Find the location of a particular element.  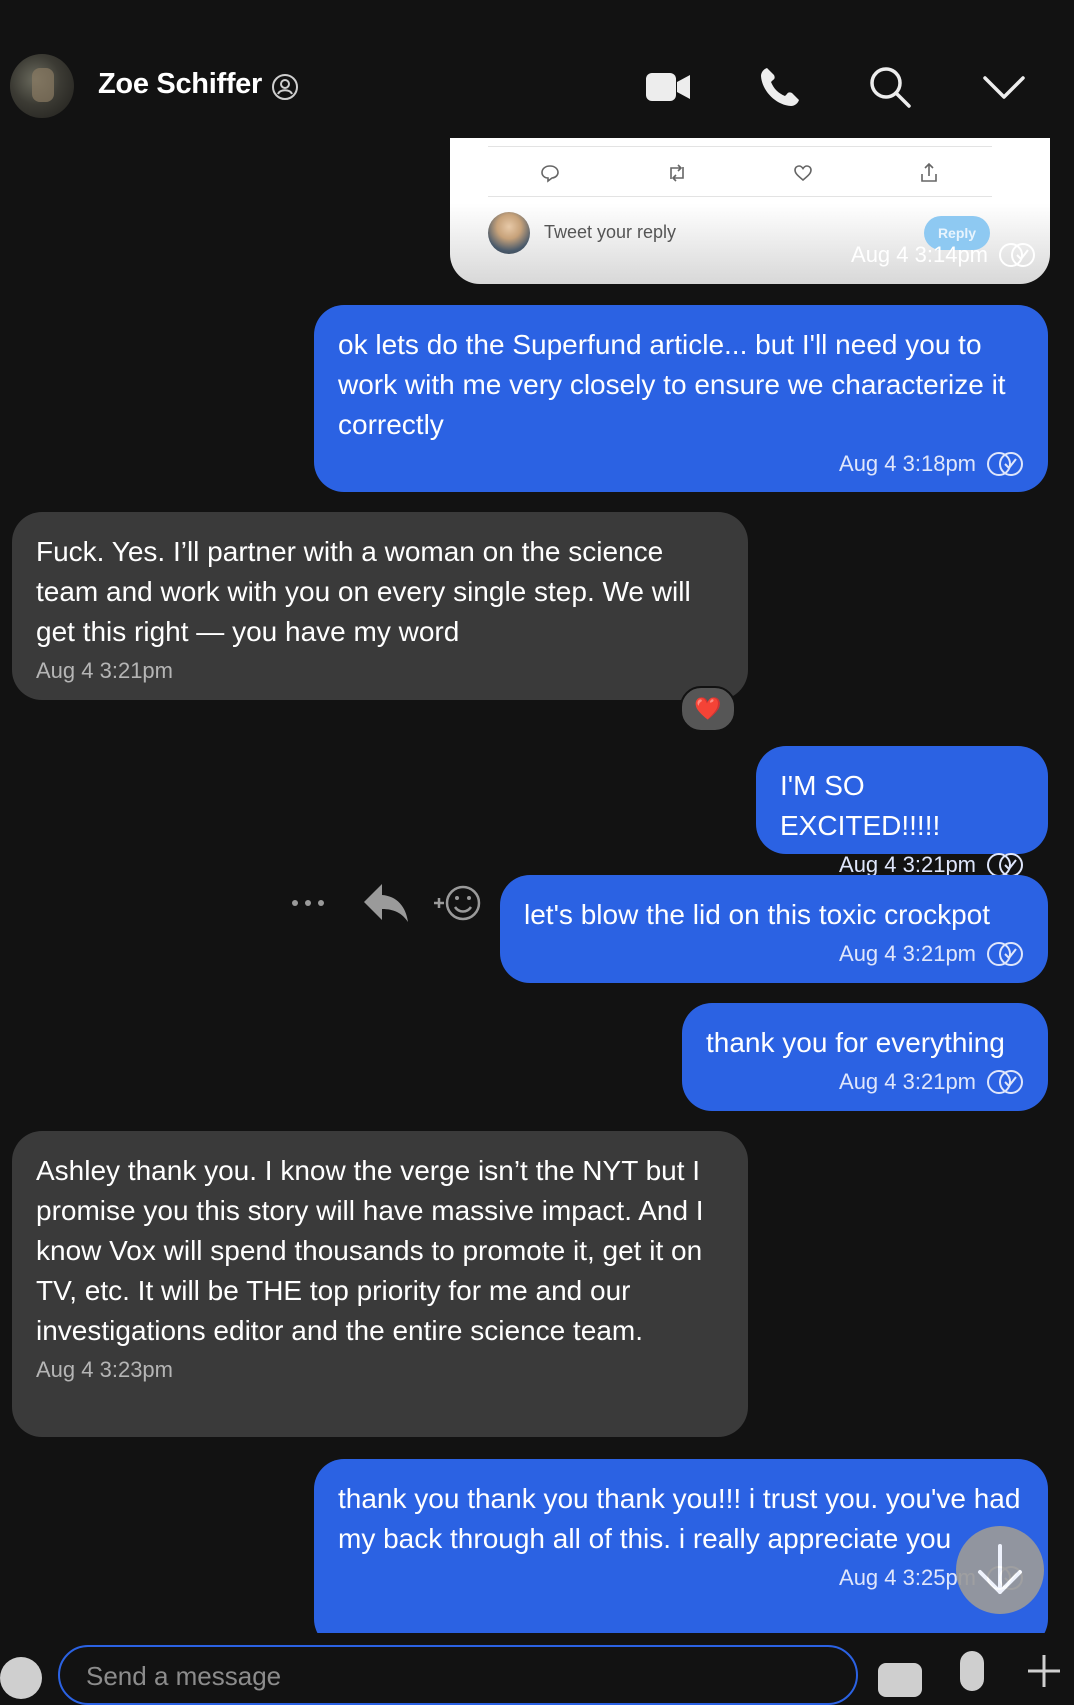

arrow-down-icon is located at coordinates (1000, 1569).